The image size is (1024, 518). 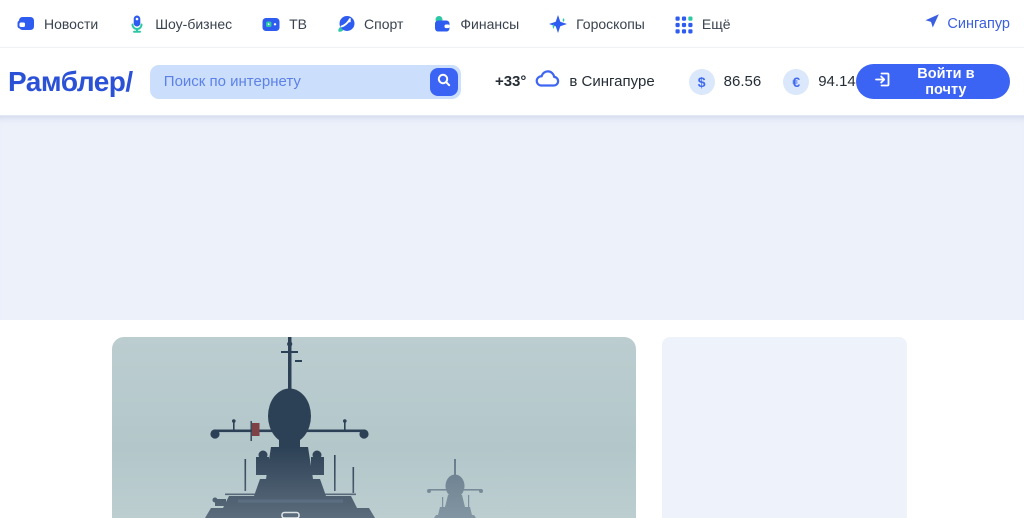 I want to click on topnav-item-showbiz: Шоу-бизнес, so click(x=179, y=24).